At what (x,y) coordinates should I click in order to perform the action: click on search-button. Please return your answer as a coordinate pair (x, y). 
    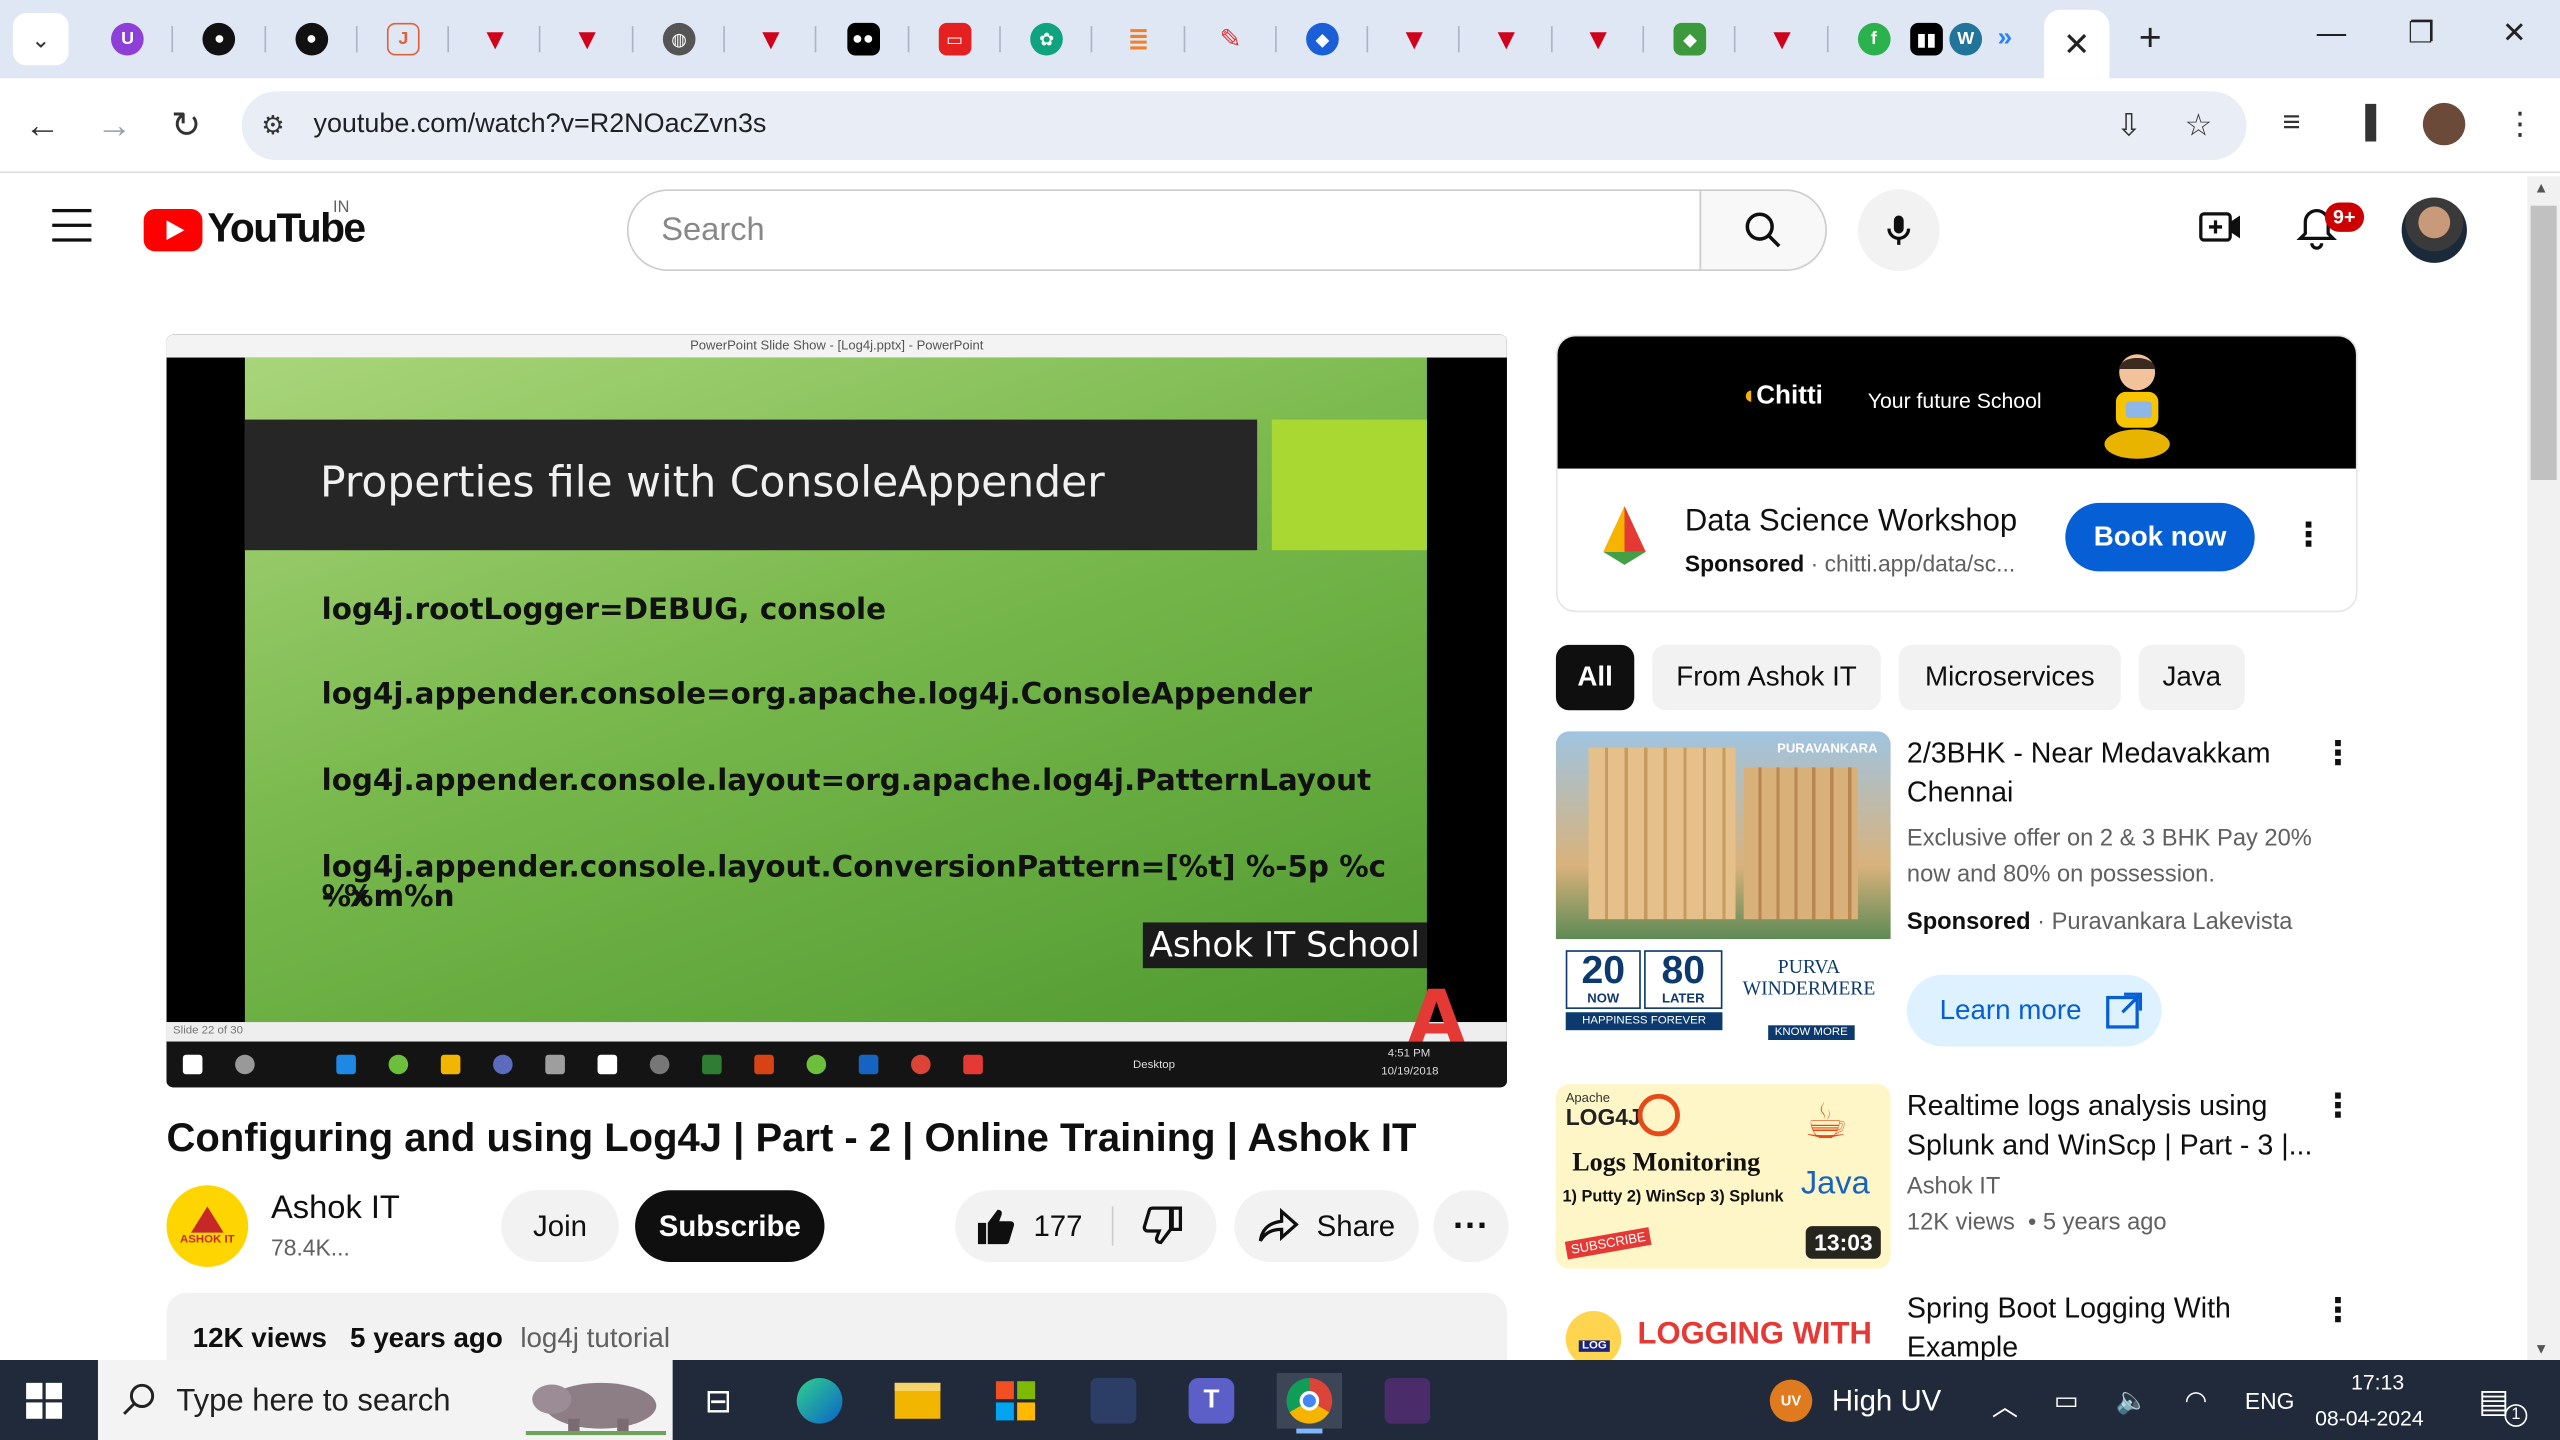
    Looking at the image, I should click on (1763, 230).